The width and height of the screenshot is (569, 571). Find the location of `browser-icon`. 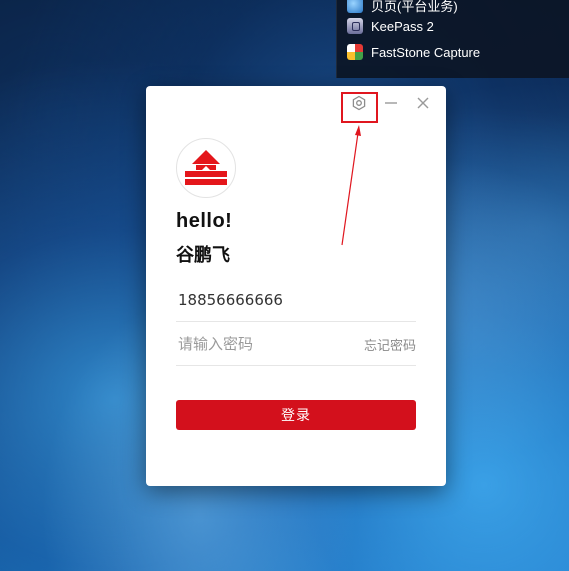

browser-icon is located at coordinates (355, 6).